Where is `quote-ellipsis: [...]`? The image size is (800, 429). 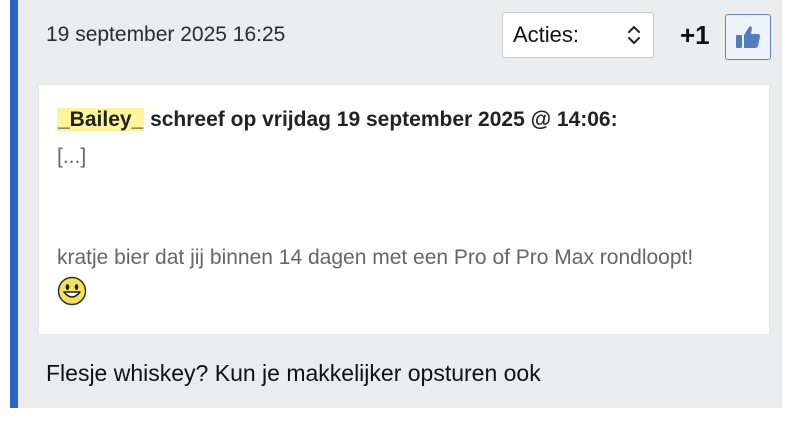 quote-ellipsis: [...] is located at coordinates (72, 156).